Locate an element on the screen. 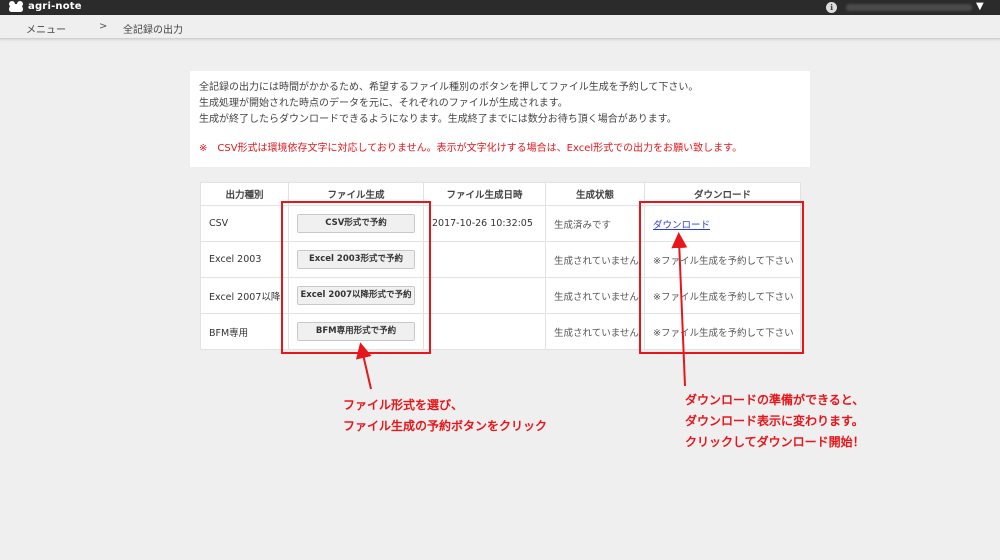  header-generated-at: ファイル生成日時 is located at coordinates (484, 194).